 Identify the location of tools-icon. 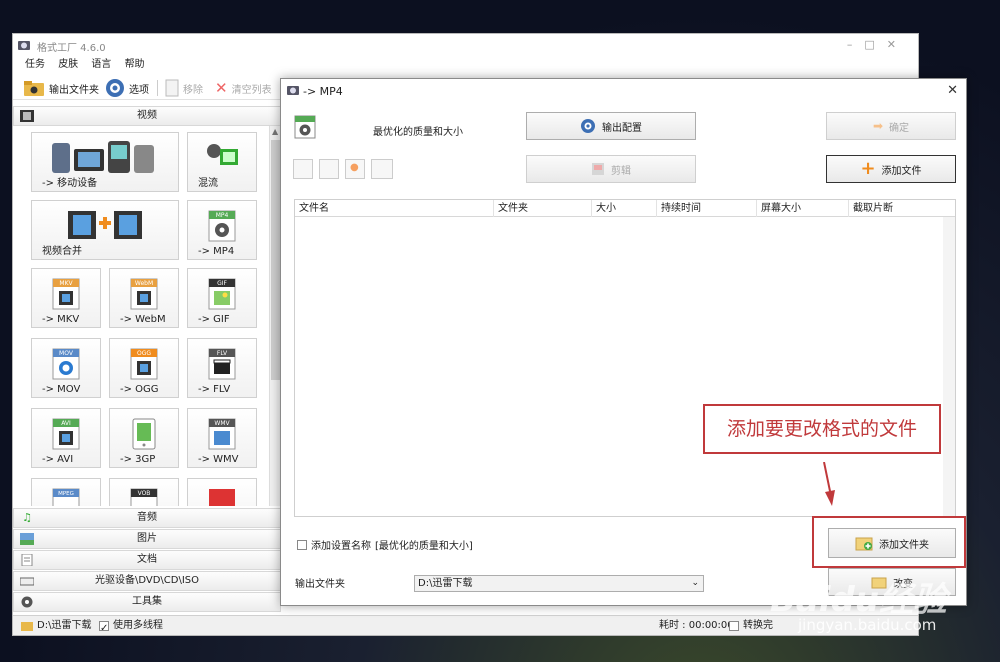
(27, 602).